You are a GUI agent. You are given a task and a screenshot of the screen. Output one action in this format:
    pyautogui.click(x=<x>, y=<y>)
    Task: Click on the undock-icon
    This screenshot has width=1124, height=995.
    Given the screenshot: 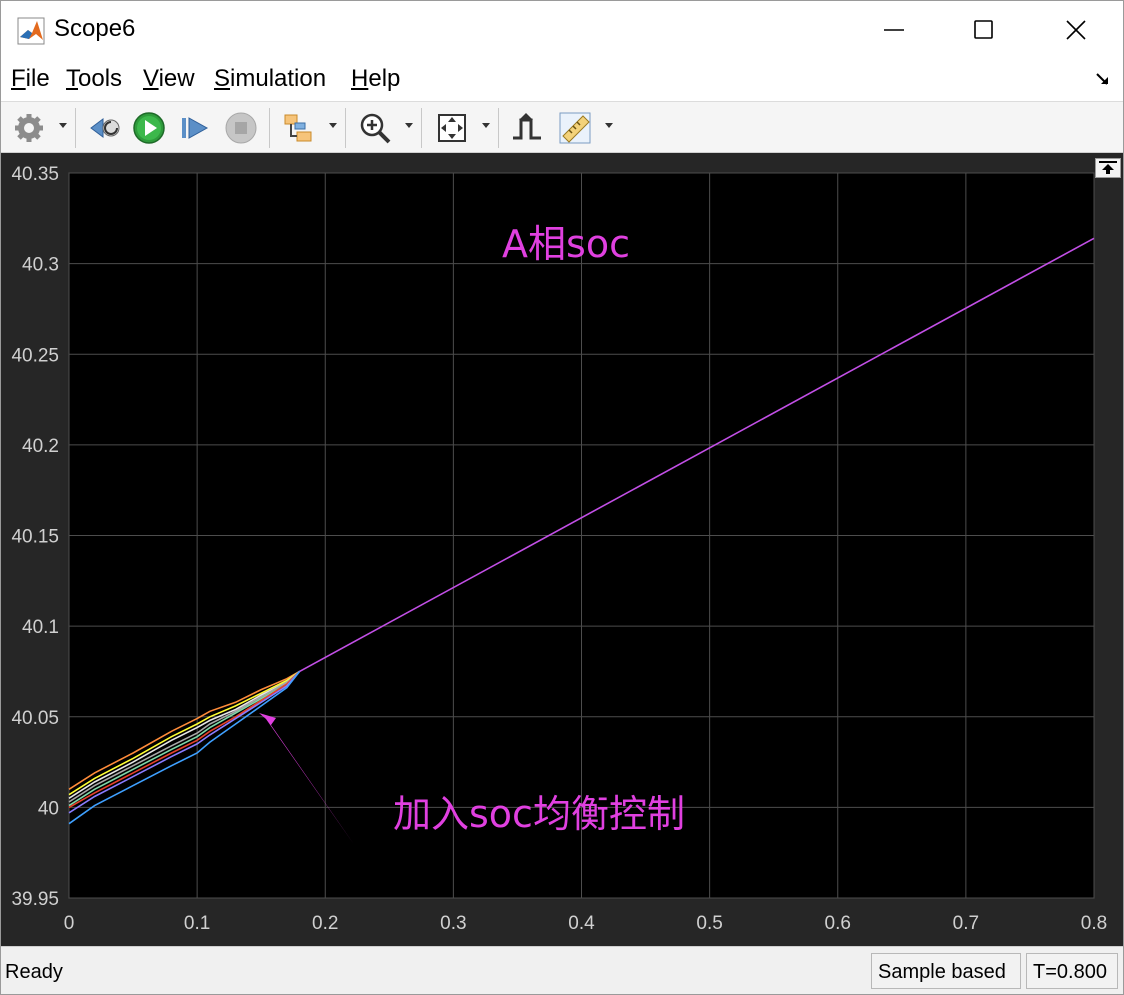 What is the action you would take?
    pyautogui.click(x=1108, y=167)
    